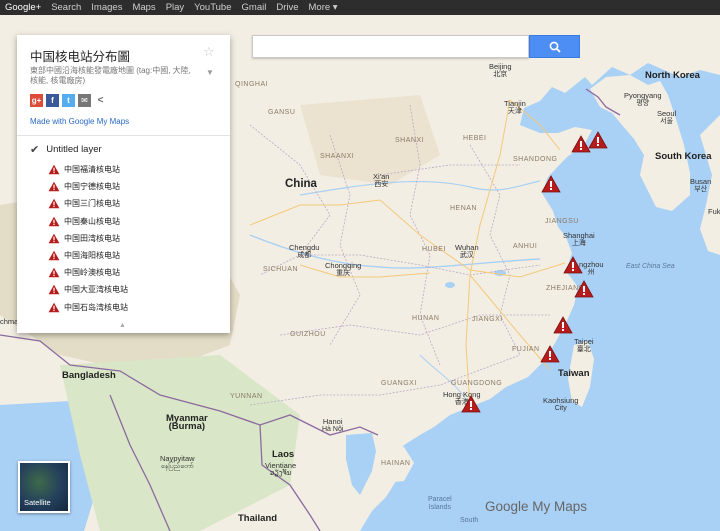  I want to click on naypyitaw-cn: နေပြည်တော်, so click(177, 466).